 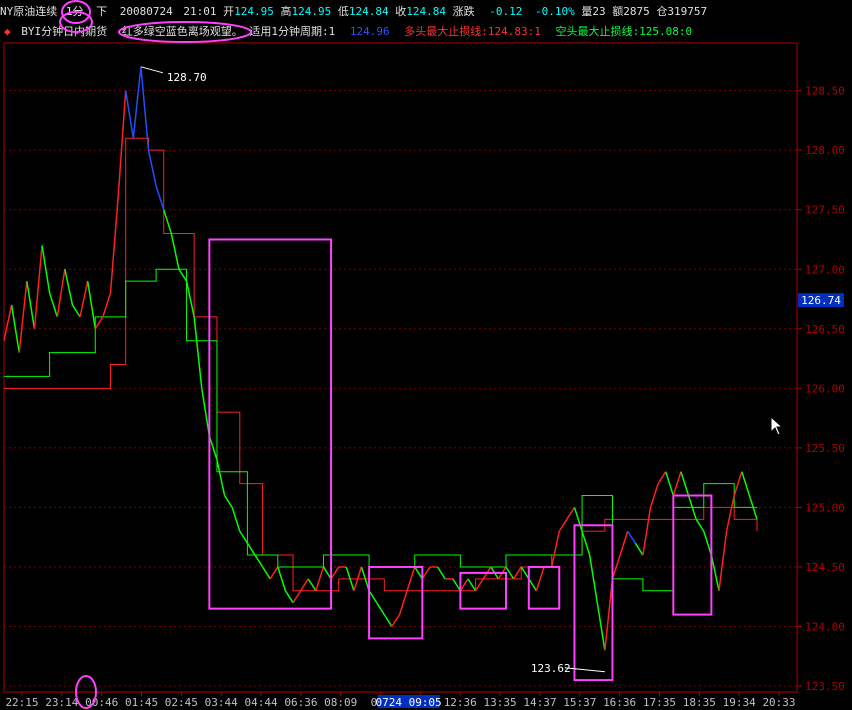 What do you see at coordinates (825, 388) in the screenshot?
I see `y-tick-label: 126.00` at bounding box center [825, 388].